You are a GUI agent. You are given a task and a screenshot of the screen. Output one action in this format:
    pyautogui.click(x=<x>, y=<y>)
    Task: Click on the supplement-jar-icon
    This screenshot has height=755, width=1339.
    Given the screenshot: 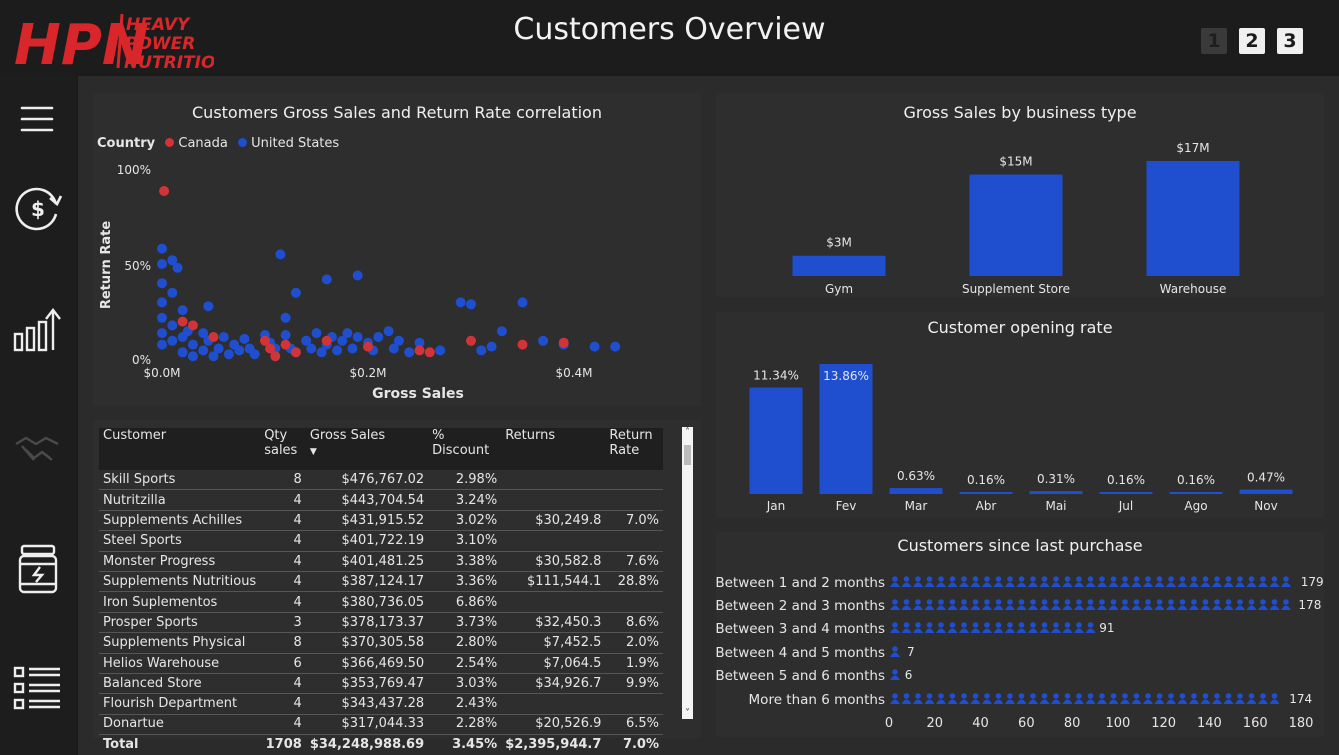 What is the action you would take?
    pyautogui.click(x=38, y=568)
    